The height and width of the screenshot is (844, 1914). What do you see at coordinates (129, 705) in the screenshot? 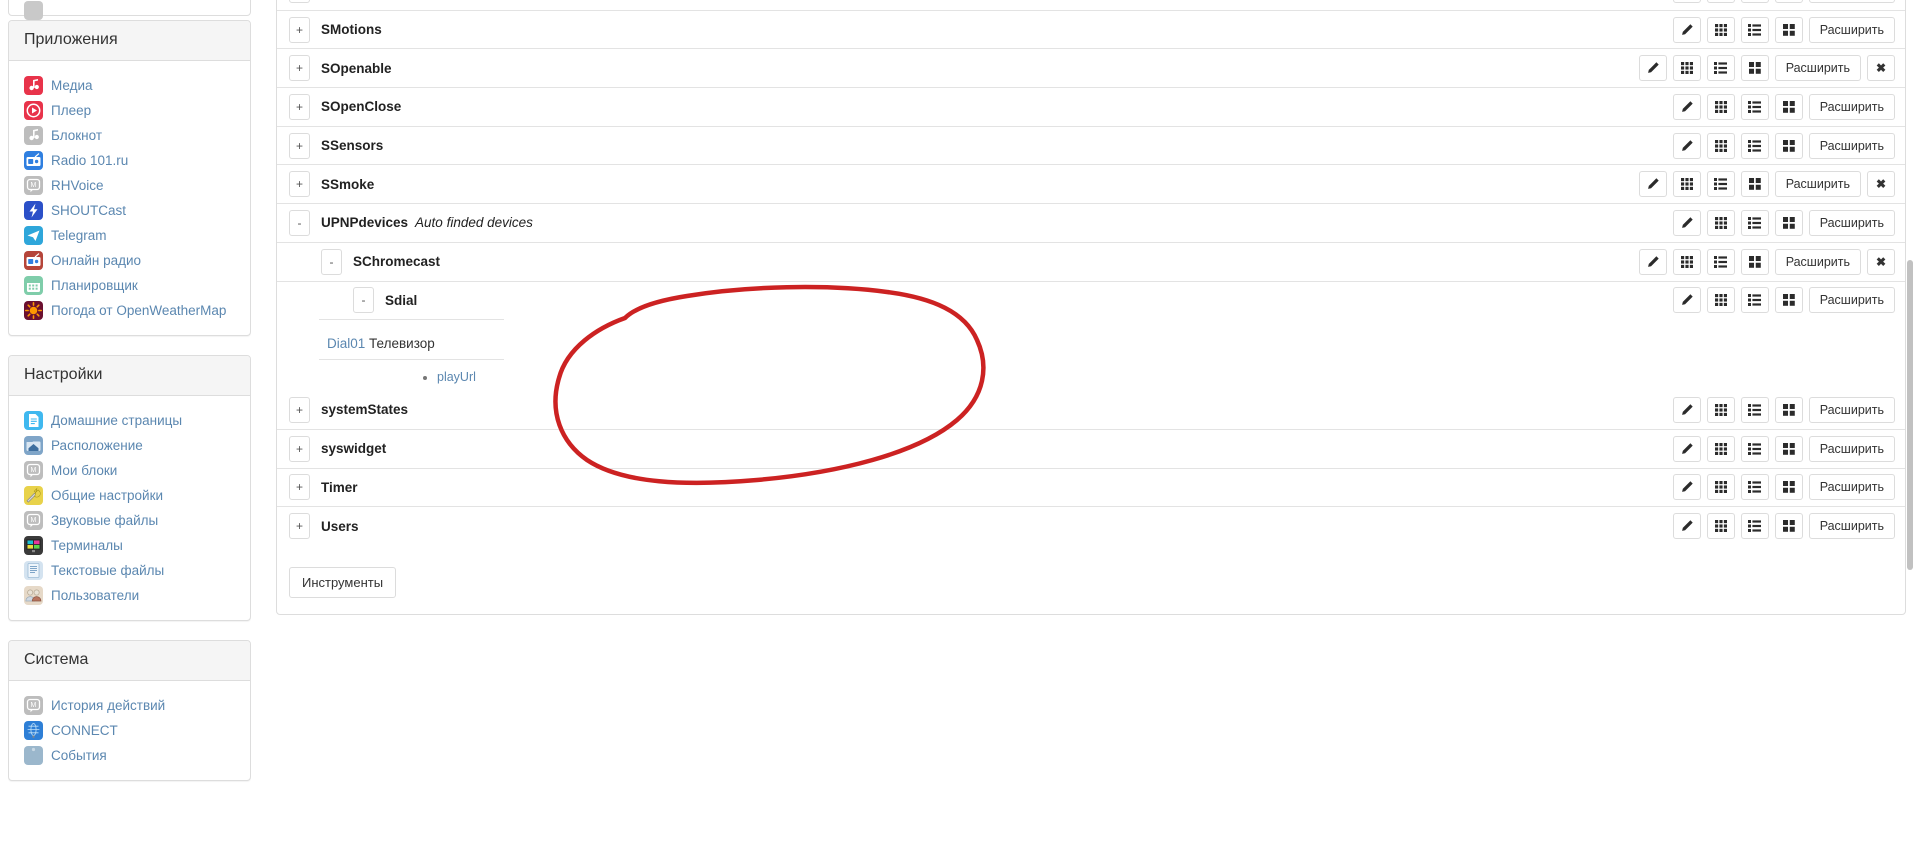
I see `sidebar-item-история-действий: M История действий` at bounding box center [129, 705].